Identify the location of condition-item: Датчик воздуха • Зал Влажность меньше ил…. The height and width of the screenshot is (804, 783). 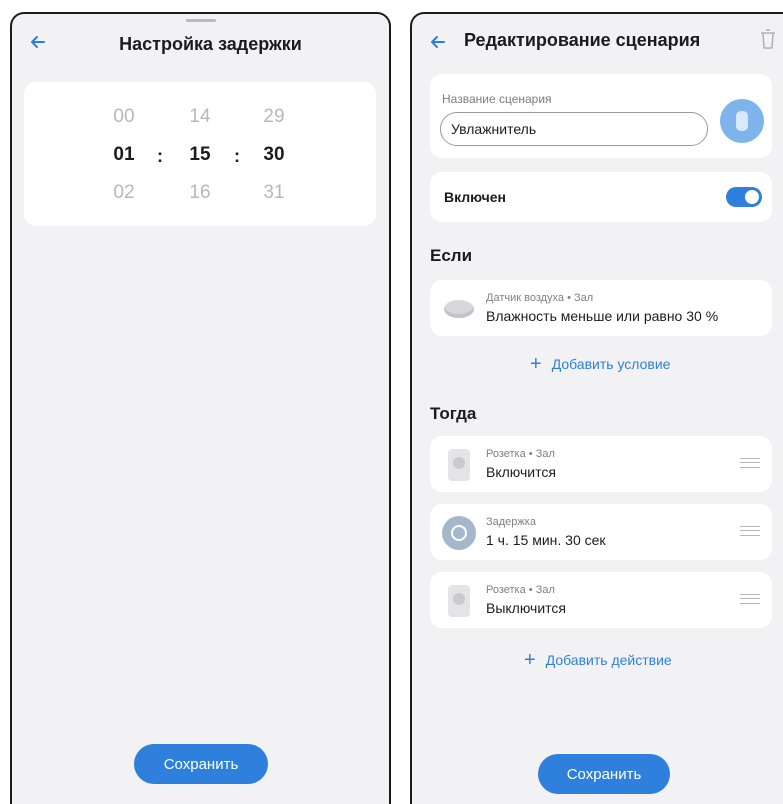
(601, 308).